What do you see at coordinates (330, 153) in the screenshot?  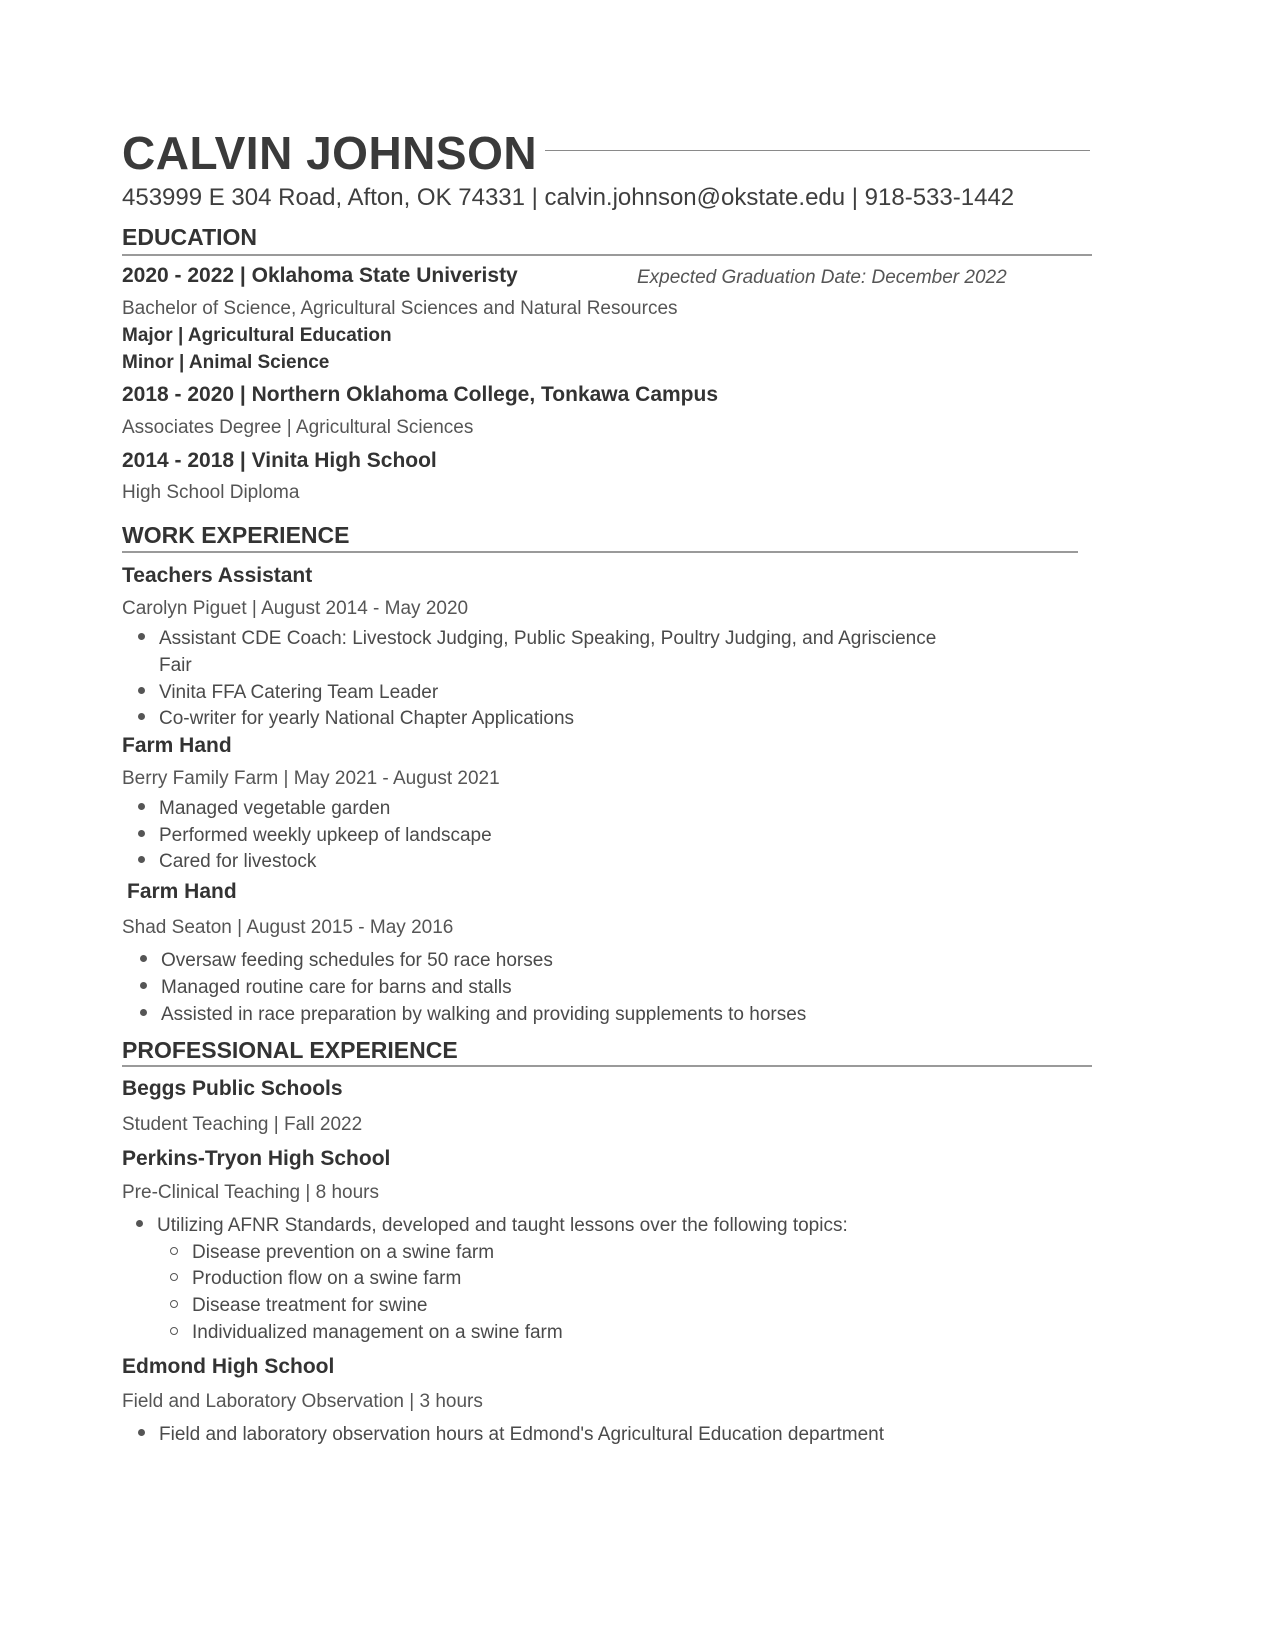 I see `candidate-name: CALVIN JOHNSON` at bounding box center [330, 153].